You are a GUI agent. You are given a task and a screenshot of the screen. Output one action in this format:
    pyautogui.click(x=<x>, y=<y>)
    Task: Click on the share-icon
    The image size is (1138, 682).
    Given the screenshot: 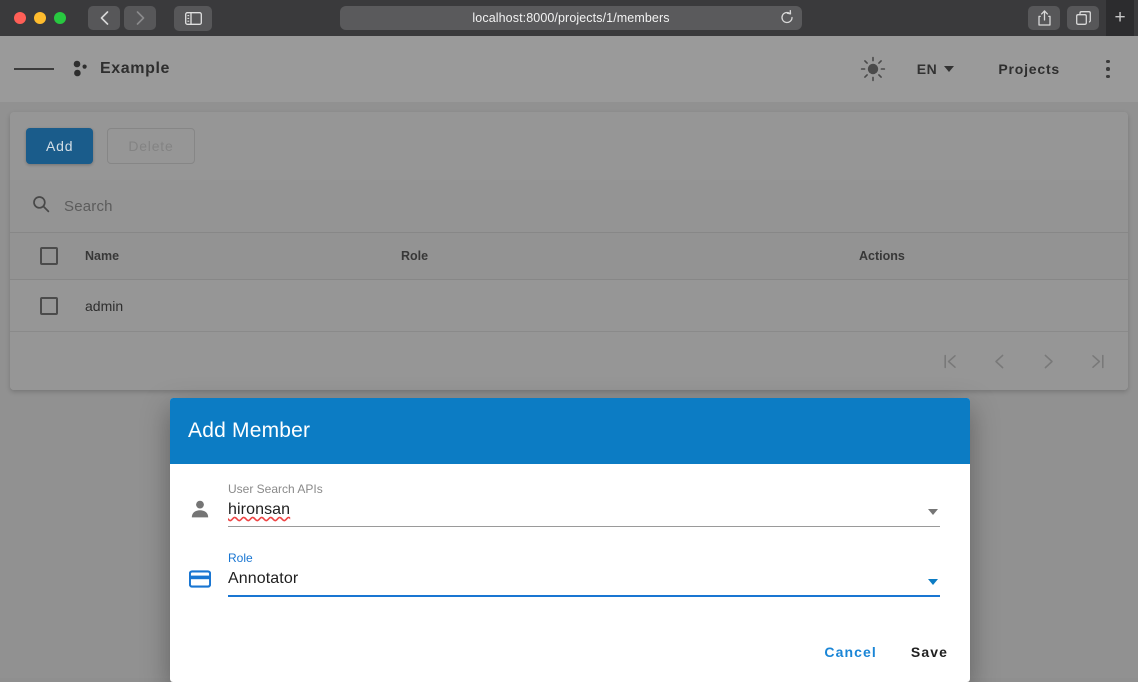 What is the action you would take?
    pyautogui.click(x=1044, y=18)
    